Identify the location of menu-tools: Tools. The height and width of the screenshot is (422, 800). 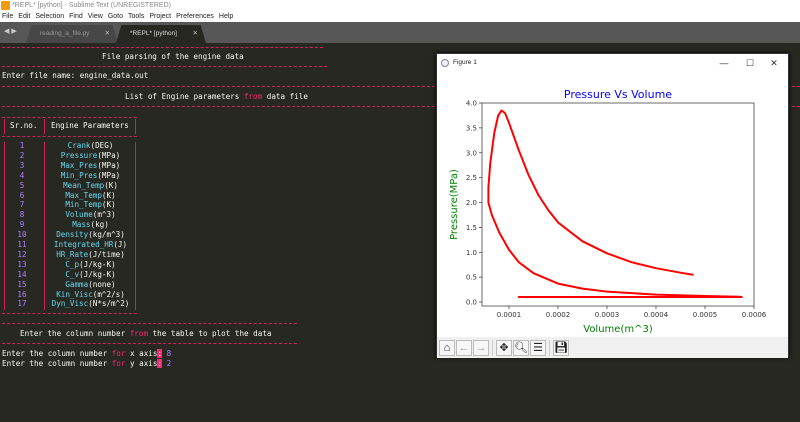
(136, 16).